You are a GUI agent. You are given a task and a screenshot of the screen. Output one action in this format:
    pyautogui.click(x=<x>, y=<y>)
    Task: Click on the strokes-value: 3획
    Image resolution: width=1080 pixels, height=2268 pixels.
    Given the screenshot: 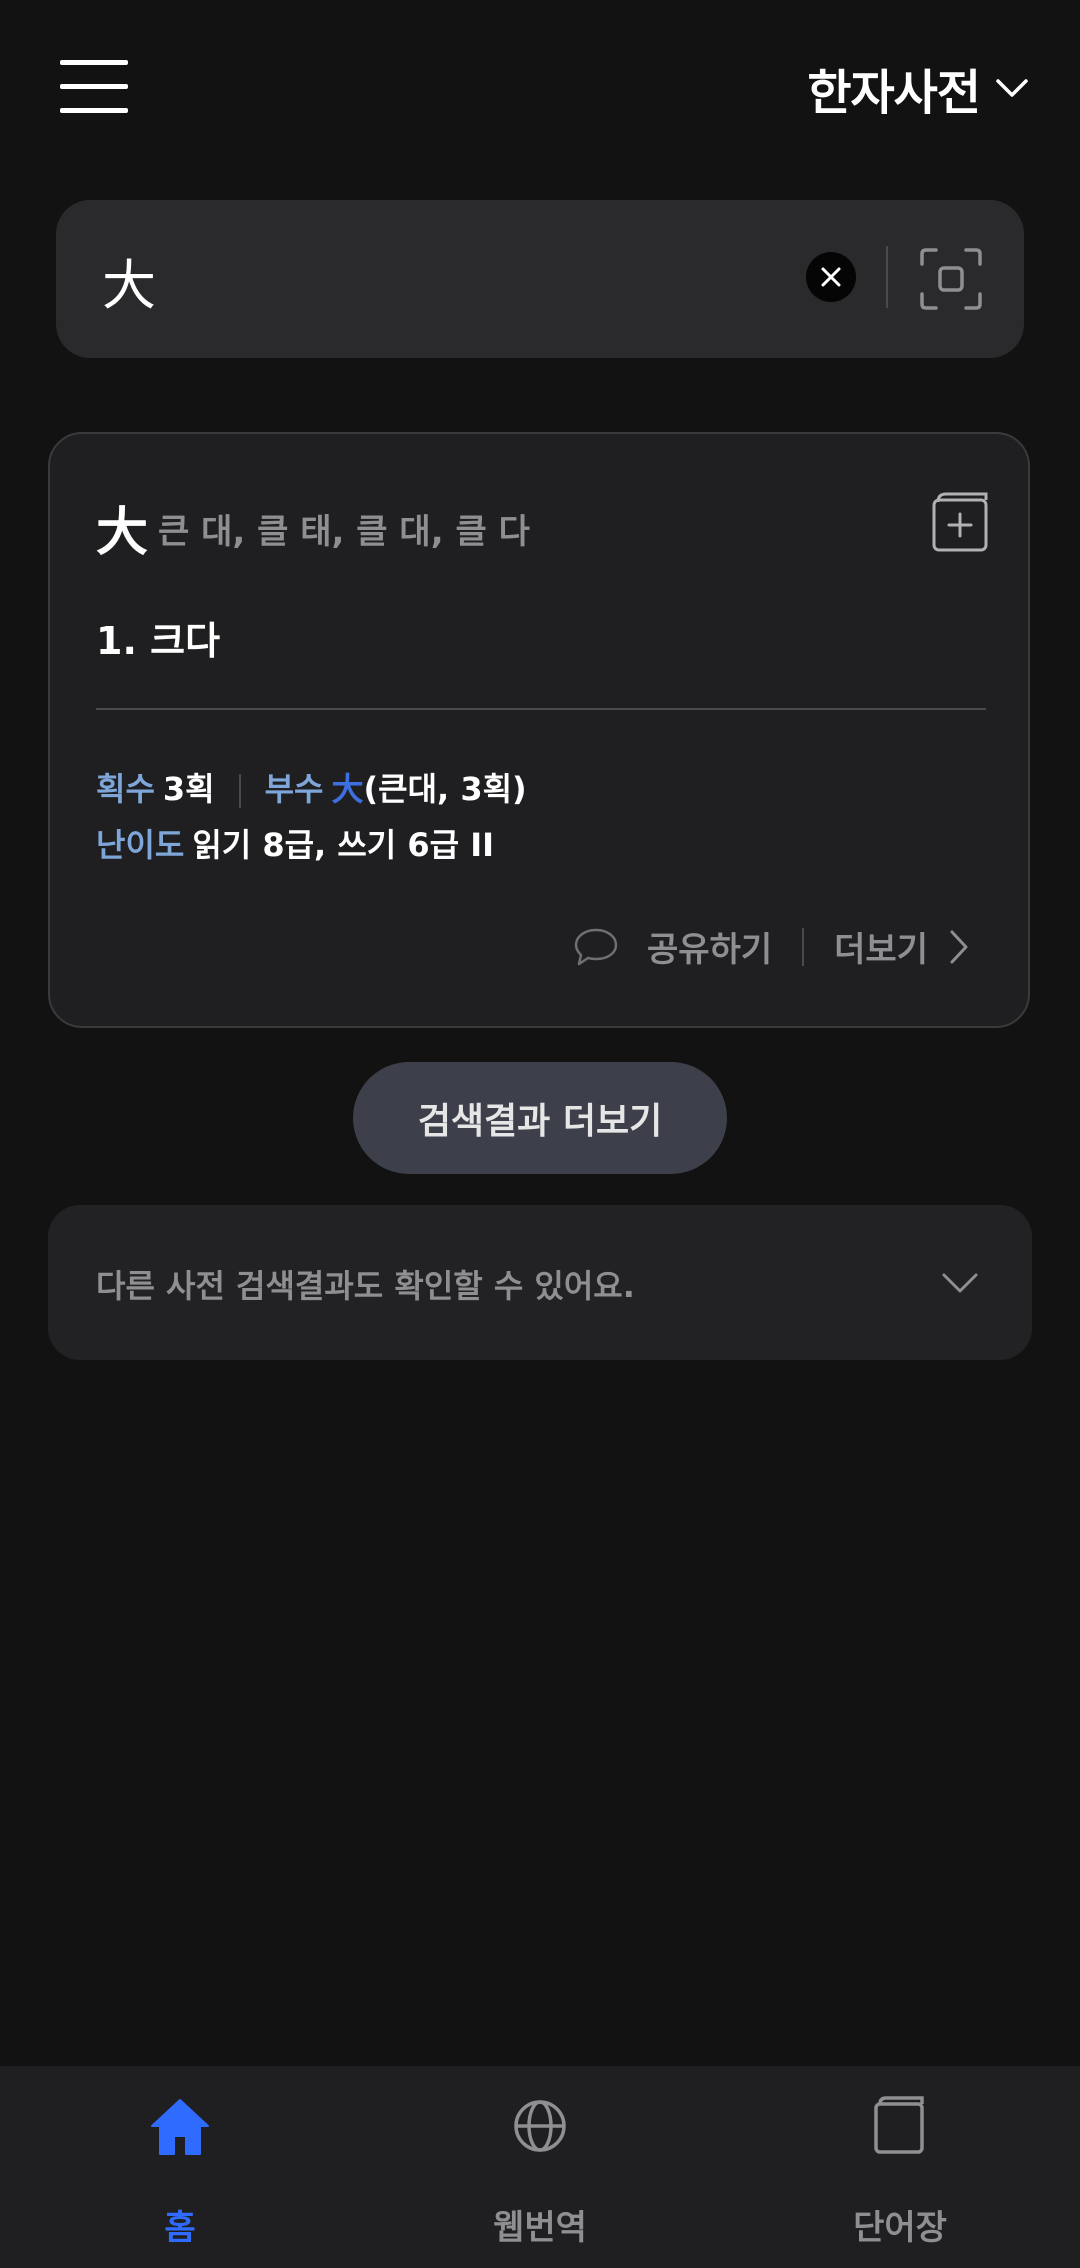 What is the action you would take?
    pyautogui.click(x=188, y=789)
    